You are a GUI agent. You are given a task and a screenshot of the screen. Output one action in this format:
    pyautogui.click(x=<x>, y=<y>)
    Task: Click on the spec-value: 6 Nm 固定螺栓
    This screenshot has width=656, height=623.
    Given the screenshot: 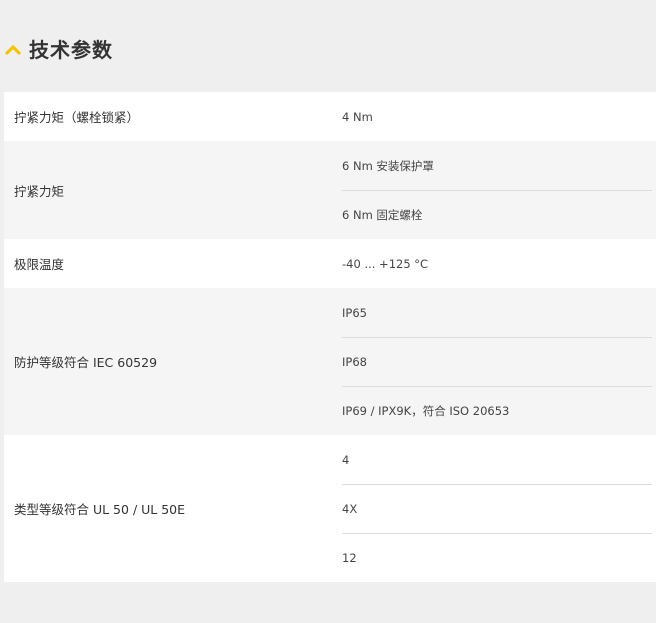 What is the action you would take?
    pyautogui.click(x=497, y=214)
    